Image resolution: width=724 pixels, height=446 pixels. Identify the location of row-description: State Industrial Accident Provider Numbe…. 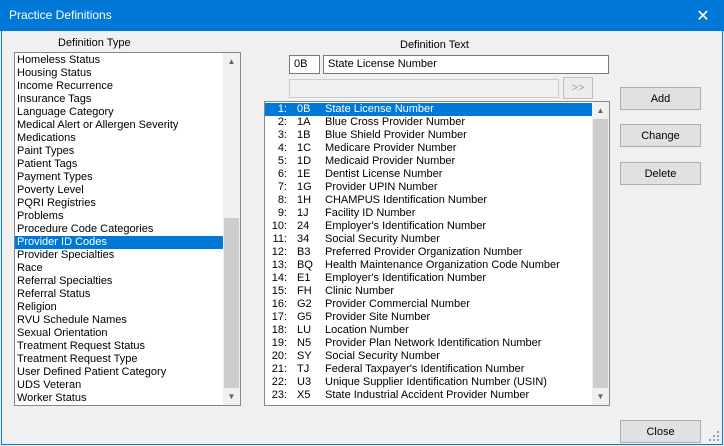
(427, 395).